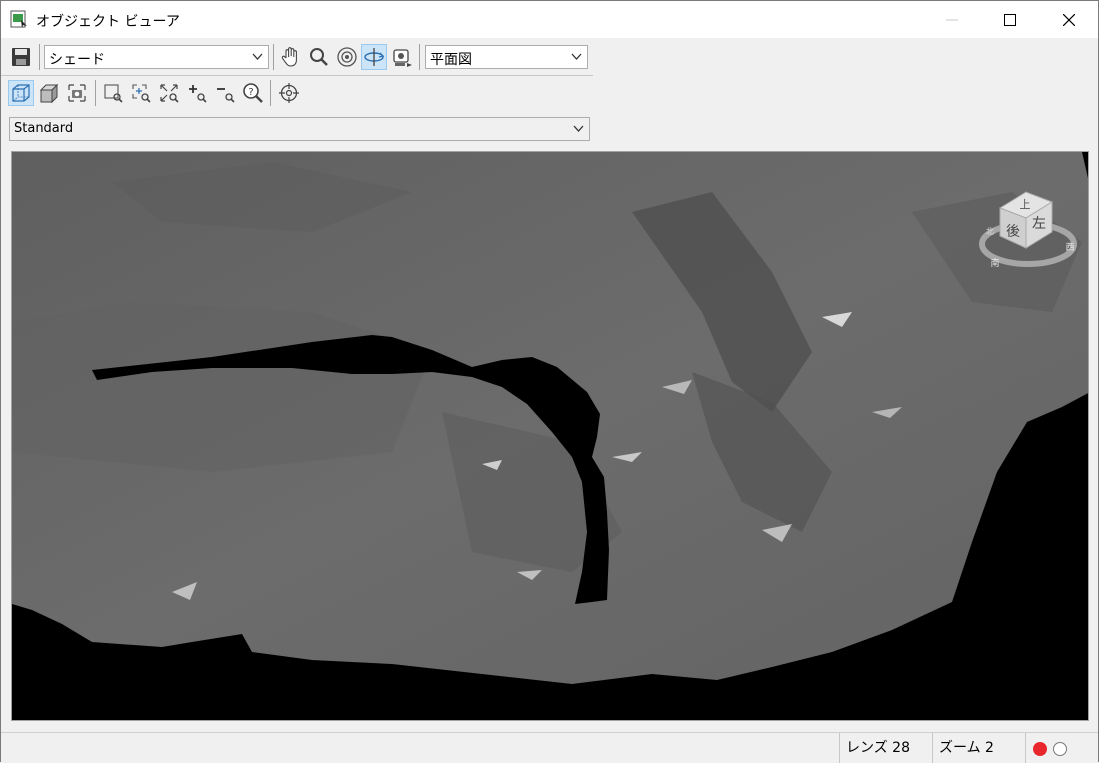 The image size is (1099, 763). Describe the element at coordinates (44, 128) in the screenshot. I see `visual-style-value: Standard` at that location.